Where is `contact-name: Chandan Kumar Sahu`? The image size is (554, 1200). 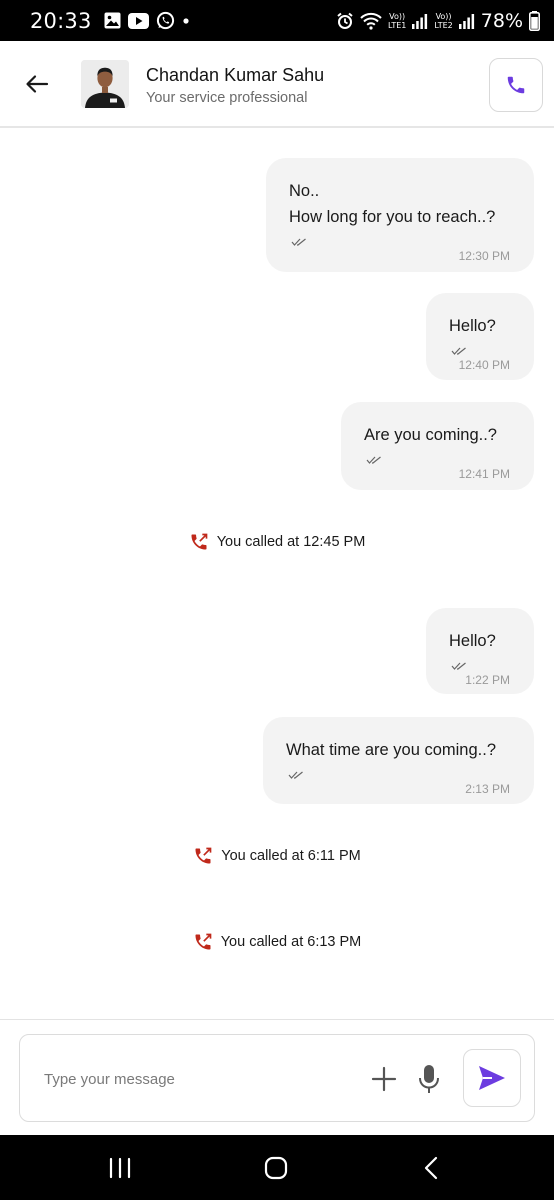 contact-name: Chandan Kumar Sahu is located at coordinates (235, 75).